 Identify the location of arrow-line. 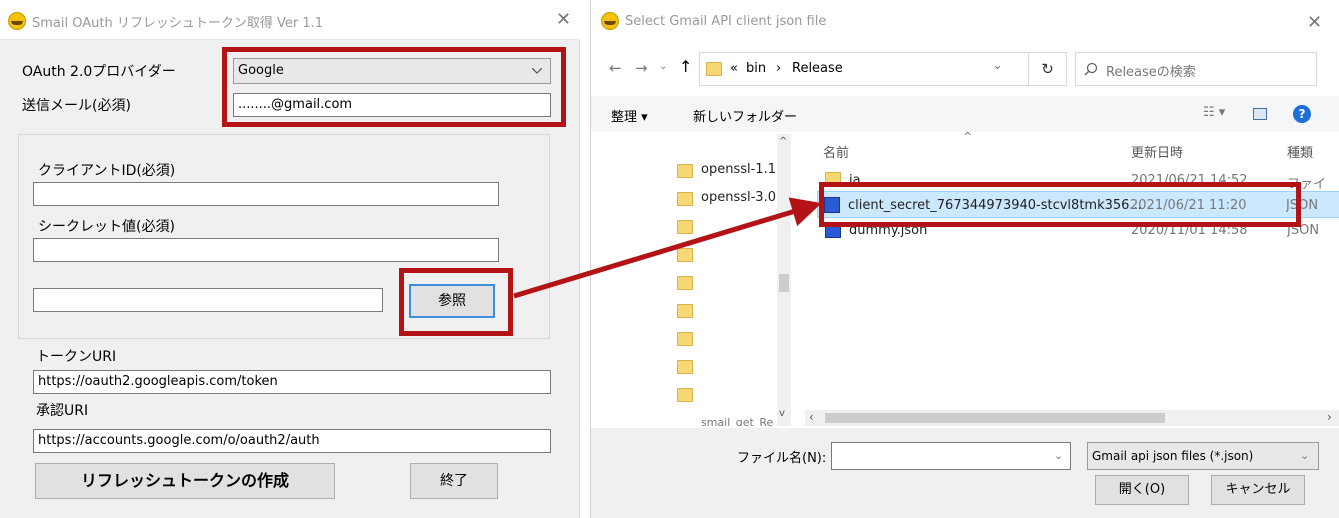
(667, 248).